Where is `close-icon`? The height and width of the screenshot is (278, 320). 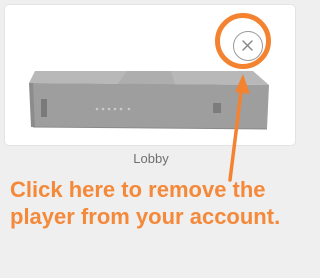
close-icon is located at coordinates (247, 45).